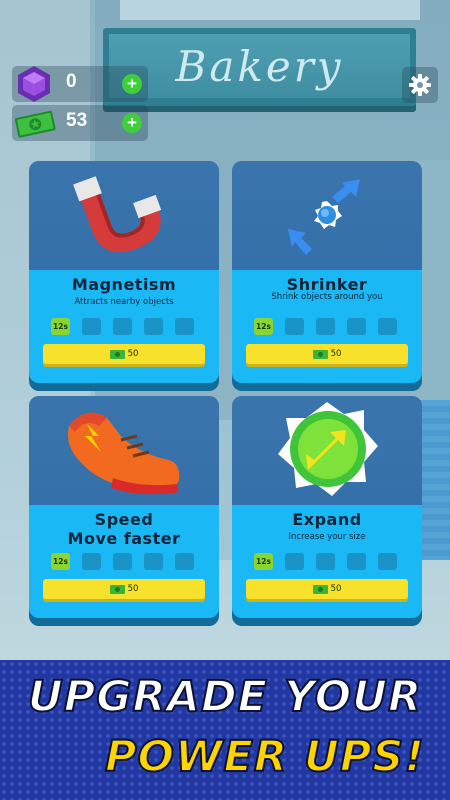  I want to click on card-title: Speed, so click(124, 519).